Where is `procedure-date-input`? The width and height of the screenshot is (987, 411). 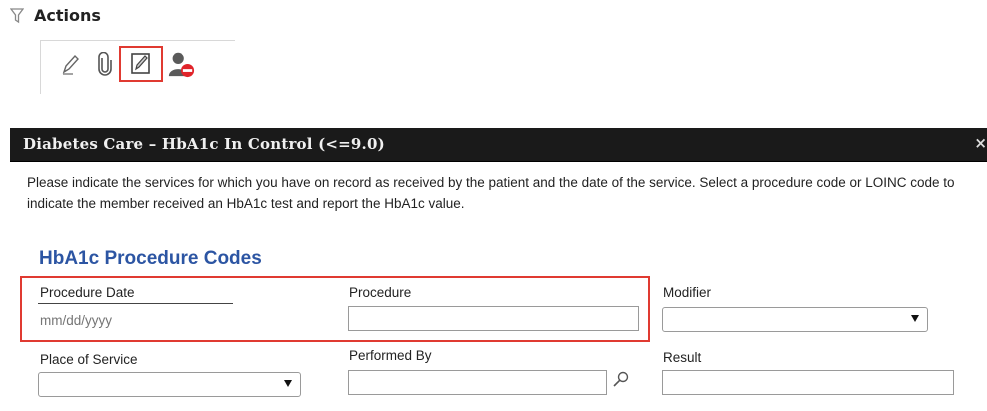 procedure-date-input is located at coordinates (135, 320).